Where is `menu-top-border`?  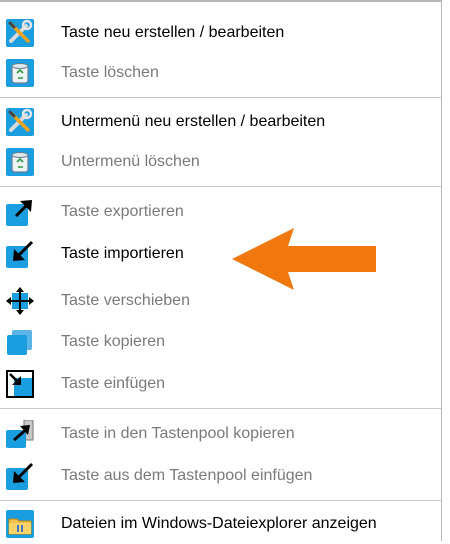
menu-top-border is located at coordinates (220, 1).